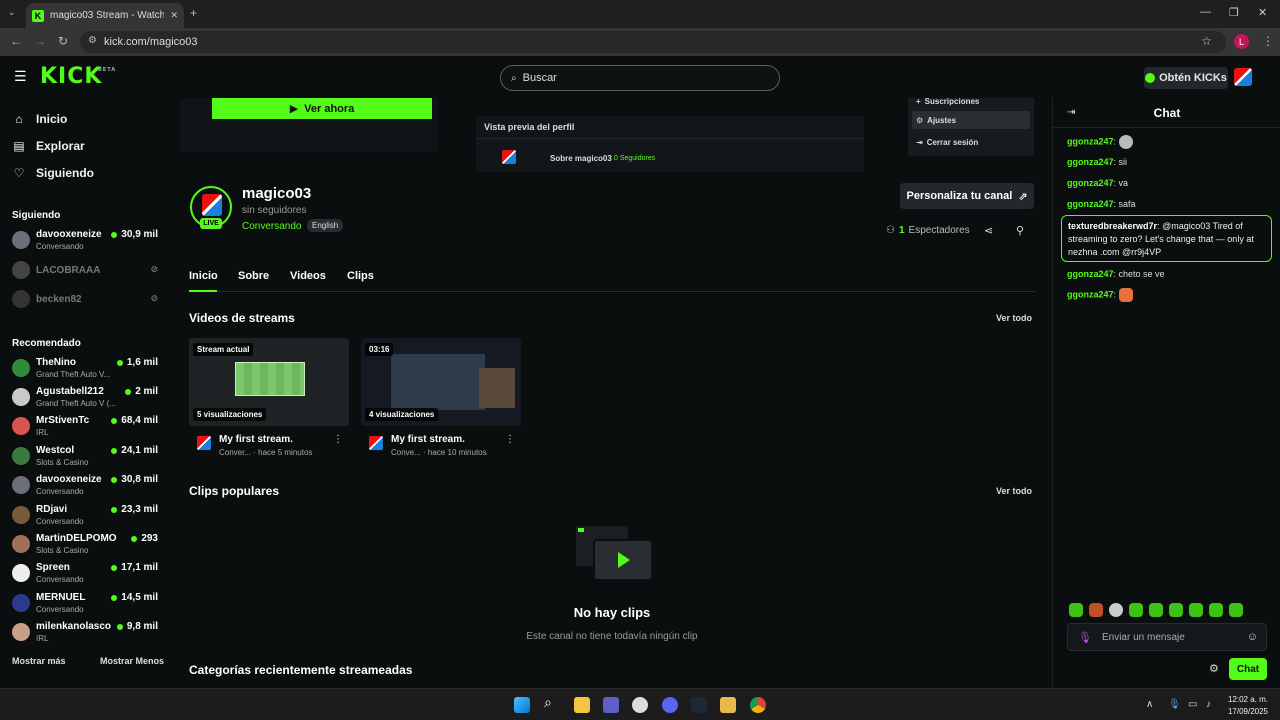  I want to click on chat-message-input: 🎙 Enviar un mensaje ☺, so click(1167, 637).